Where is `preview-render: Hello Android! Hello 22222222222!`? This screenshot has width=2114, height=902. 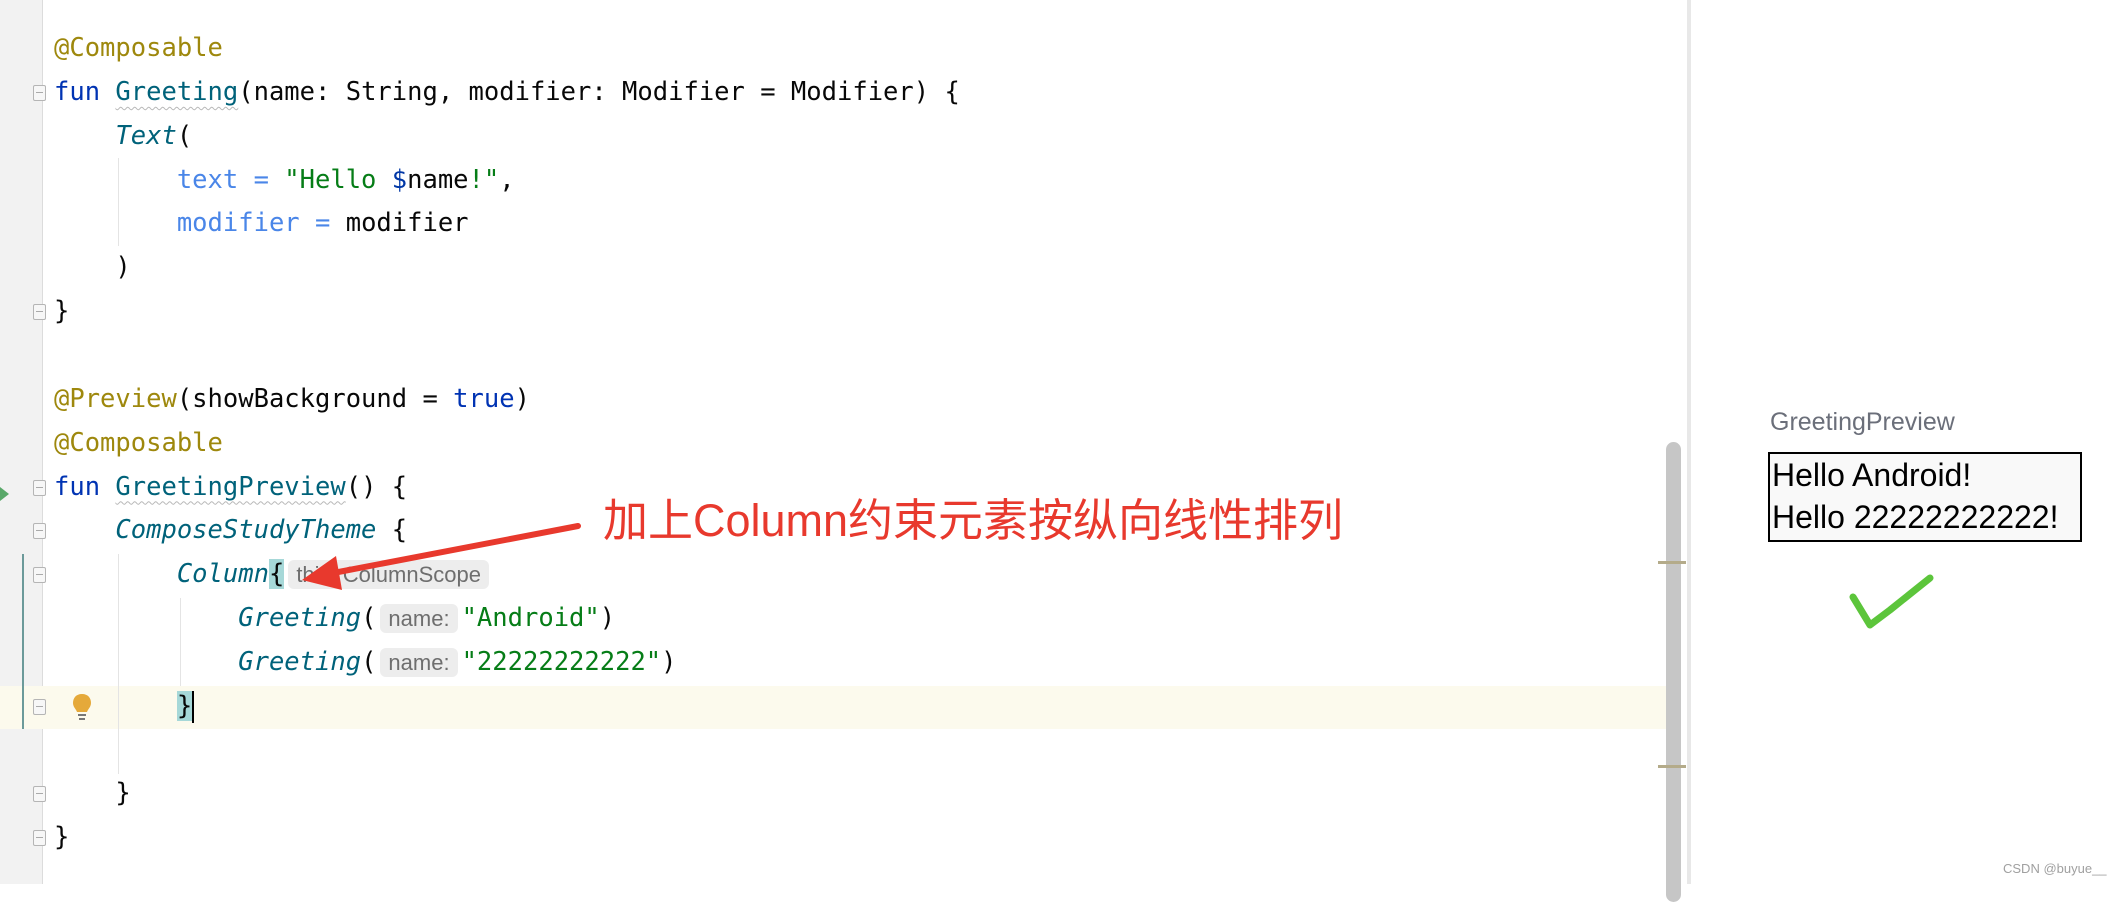
preview-render: Hello Android! Hello 22222222222! is located at coordinates (1925, 497).